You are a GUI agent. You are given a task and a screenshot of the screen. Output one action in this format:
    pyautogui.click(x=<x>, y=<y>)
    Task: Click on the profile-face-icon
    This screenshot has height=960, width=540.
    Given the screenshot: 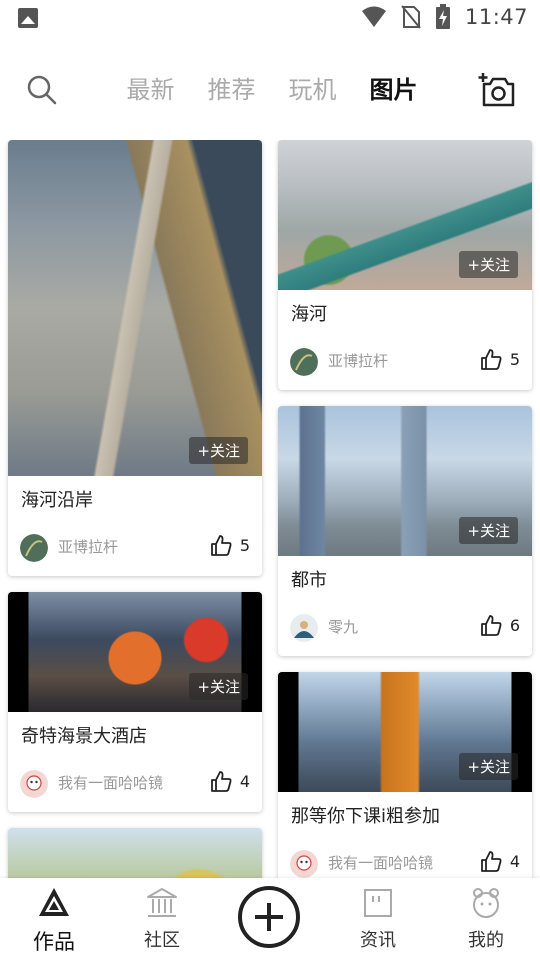 What is the action you would take?
    pyautogui.click(x=486, y=903)
    